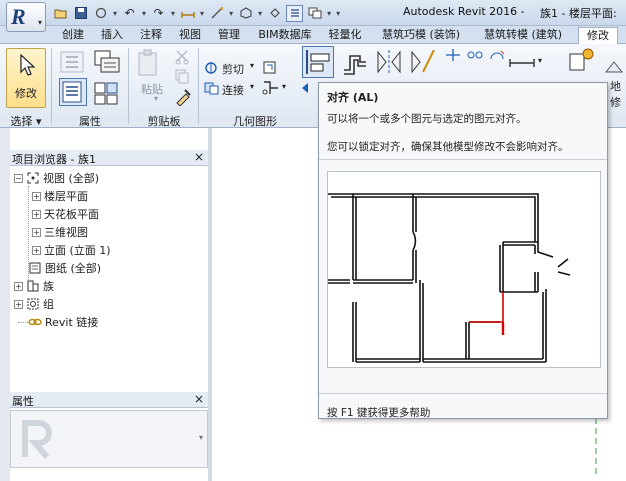 The width and height of the screenshot is (626, 481). What do you see at coordinates (23, 322) in the screenshot?
I see `tree-connector` at bounding box center [23, 322].